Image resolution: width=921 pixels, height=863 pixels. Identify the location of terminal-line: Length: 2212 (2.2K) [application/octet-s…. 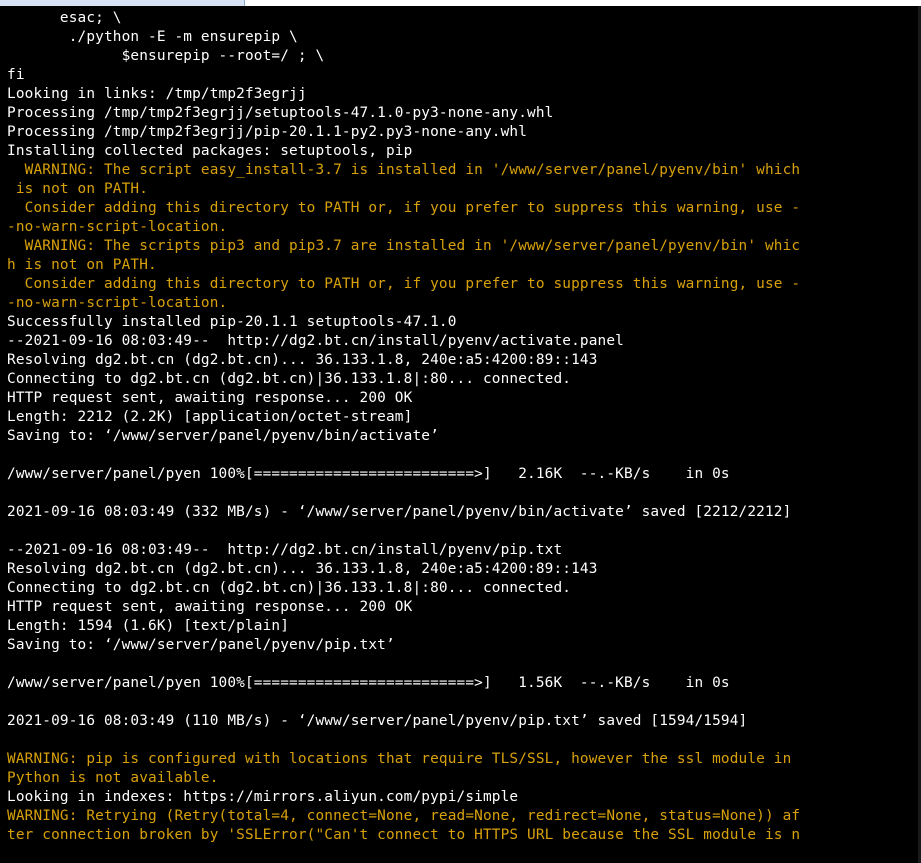
(210, 417).